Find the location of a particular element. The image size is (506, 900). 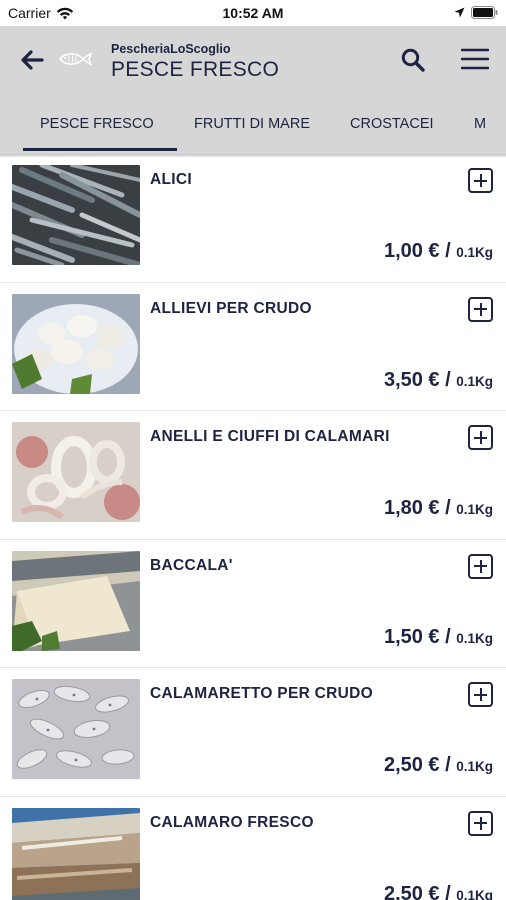

active-tab-indicator is located at coordinates (100, 149).